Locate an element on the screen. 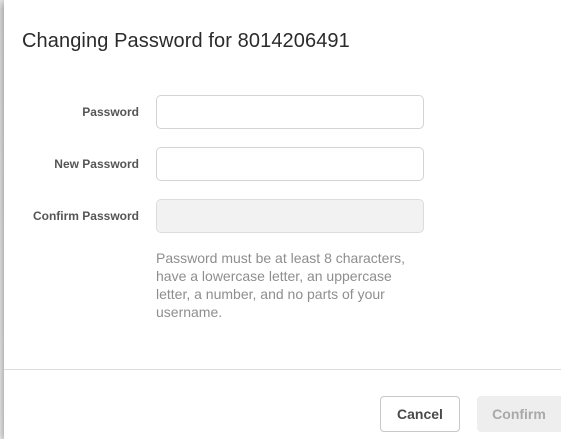 The height and width of the screenshot is (439, 561). confirm-button: Confirm is located at coordinates (519, 414).